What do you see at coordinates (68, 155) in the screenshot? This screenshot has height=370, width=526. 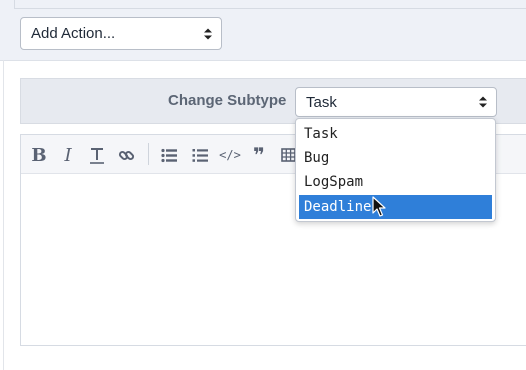 I see `italic-icon: I` at bounding box center [68, 155].